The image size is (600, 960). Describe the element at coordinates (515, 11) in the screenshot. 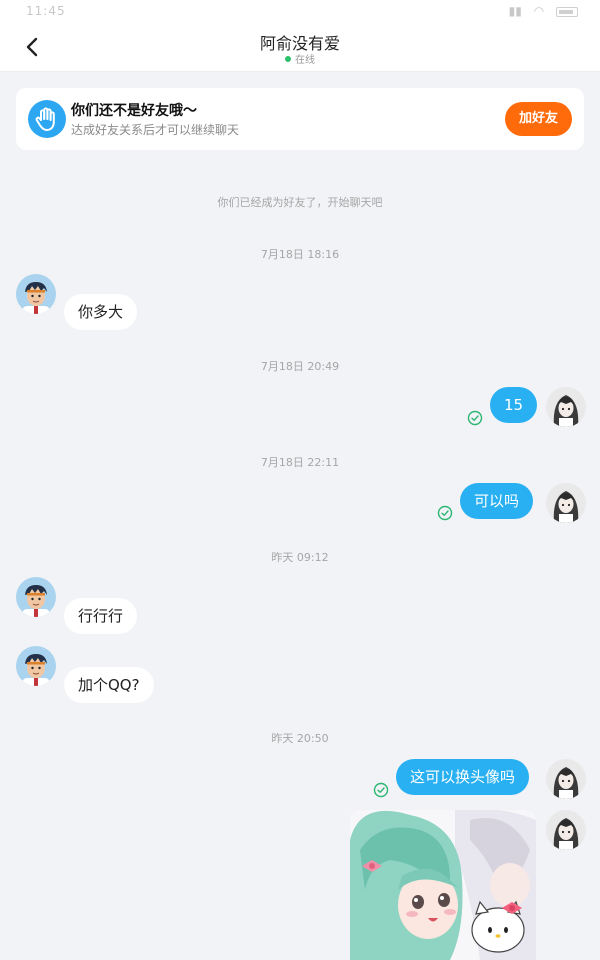

I see `signal-icon: ▮▮` at that location.